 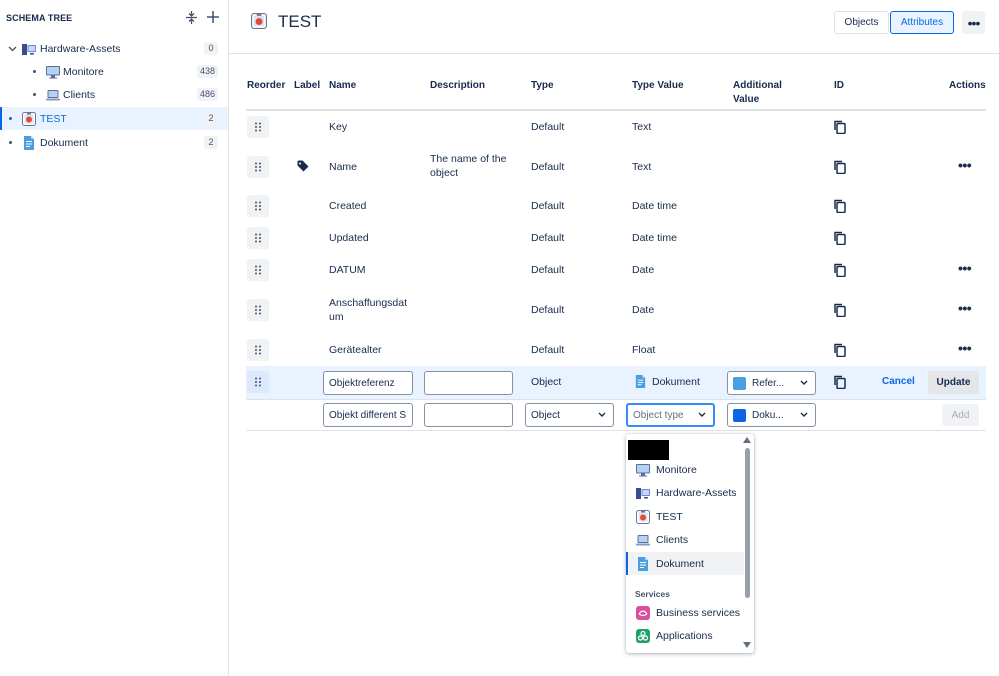 What do you see at coordinates (368, 383) in the screenshot?
I see `name-input: Objektreferenz` at bounding box center [368, 383].